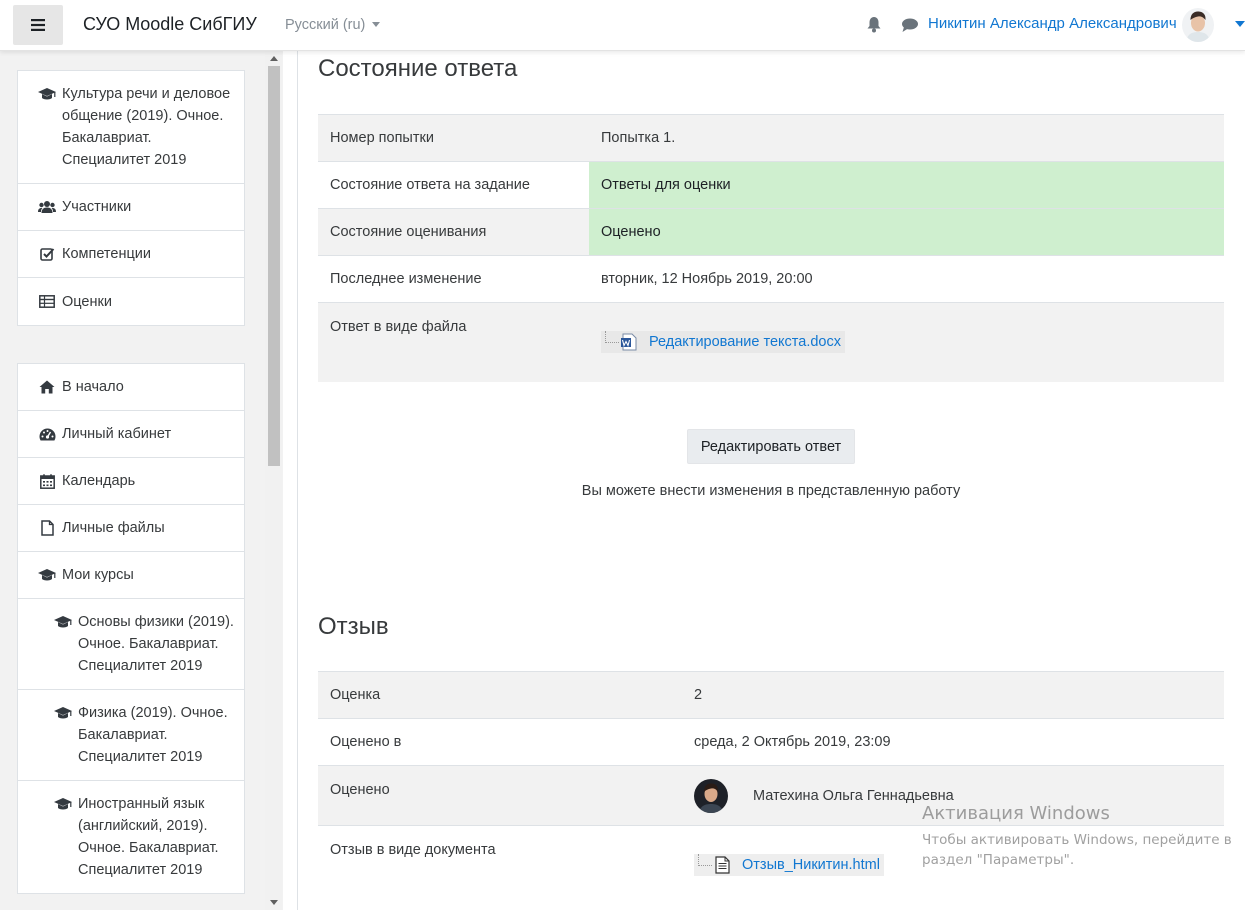  What do you see at coordinates (93, 387) in the screenshot?
I see `sidebar-item-label: В начало` at bounding box center [93, 387].